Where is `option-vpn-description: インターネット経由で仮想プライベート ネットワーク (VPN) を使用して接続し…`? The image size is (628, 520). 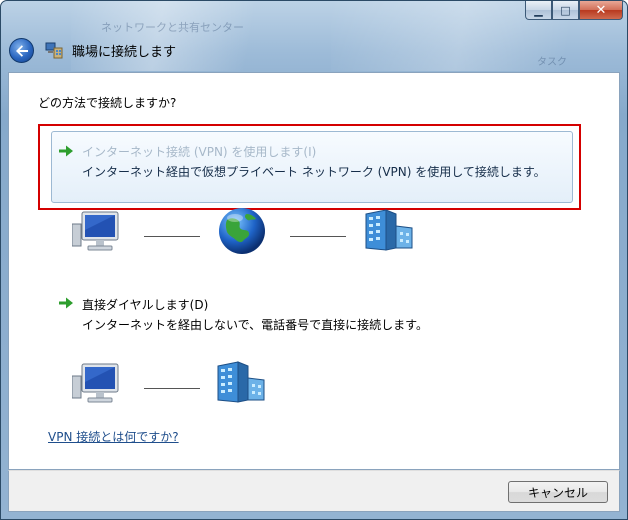
option-vpn-description: インターネット経由で仮想プライベート ネットワーク (VPN) を使用して接続し… is located at coordinates (314, 171).